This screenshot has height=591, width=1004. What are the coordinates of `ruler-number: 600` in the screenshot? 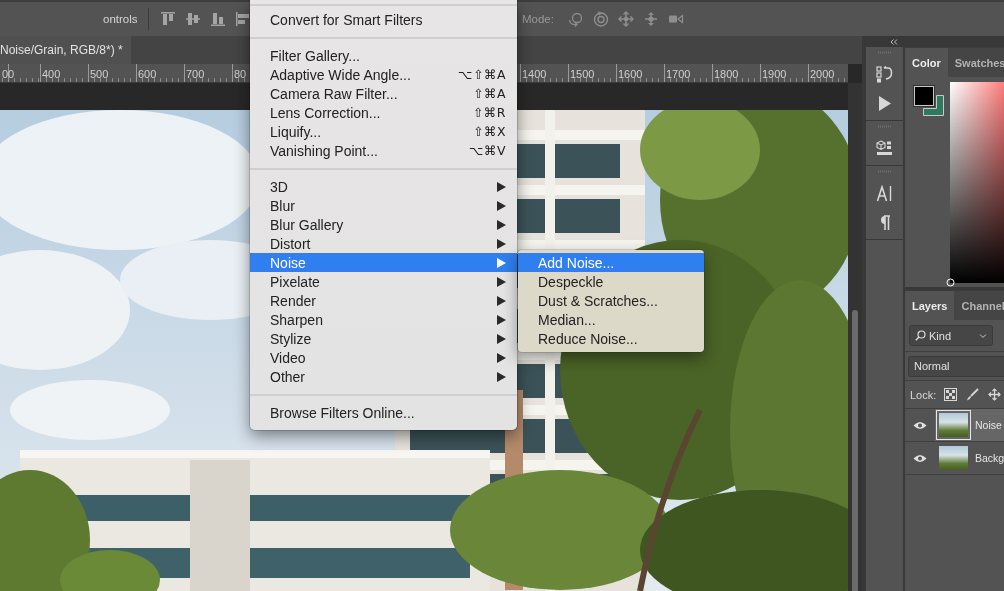 It's located at (147, 74).